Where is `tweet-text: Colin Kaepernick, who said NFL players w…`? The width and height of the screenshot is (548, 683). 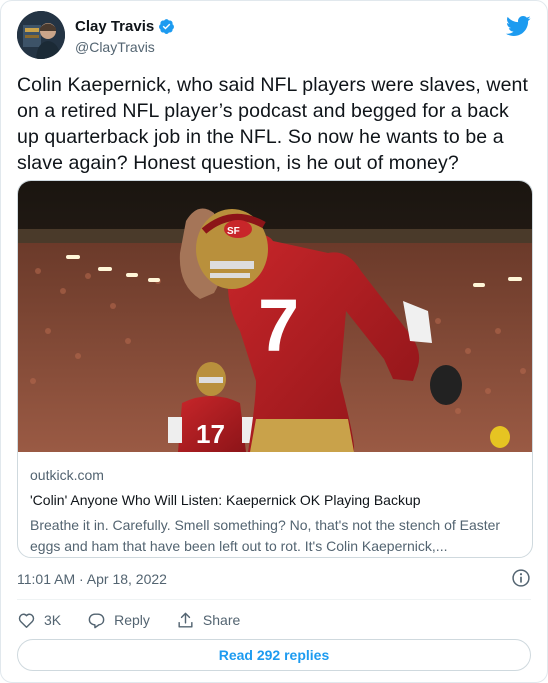 tweet-text: Colin Kaepernick, who said NFL players w… is located at coordinates (273, 124).